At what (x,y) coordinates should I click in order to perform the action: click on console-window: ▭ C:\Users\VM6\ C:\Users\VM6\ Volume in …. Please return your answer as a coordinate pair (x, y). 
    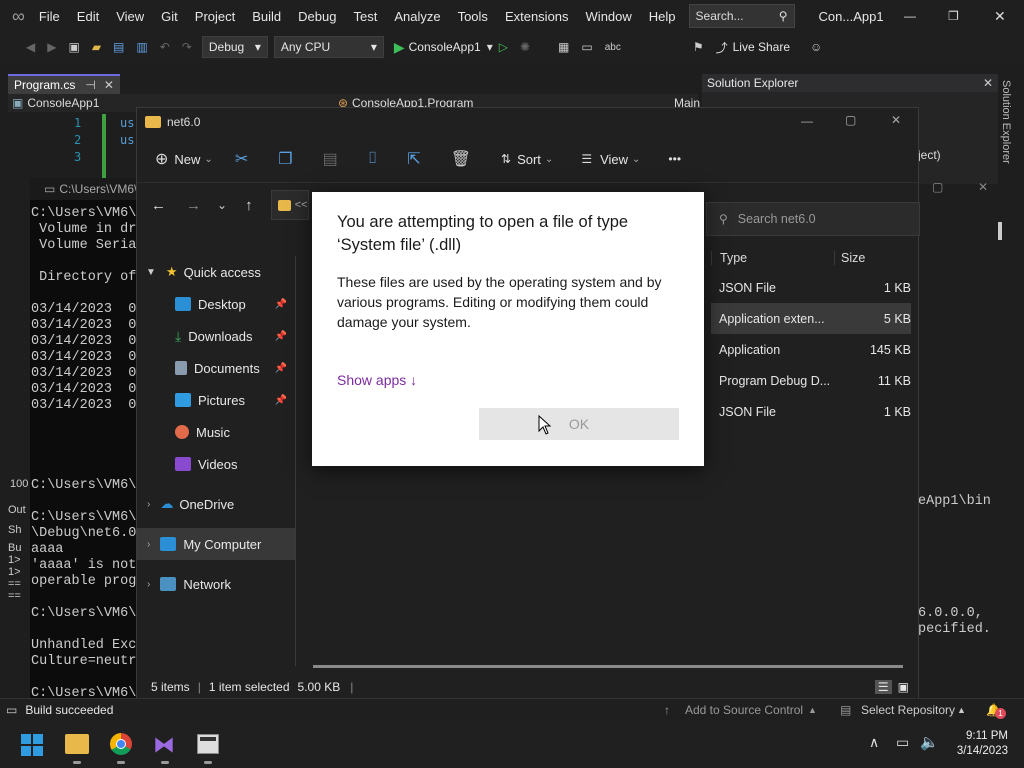
    Looking at the image, I should click on (85, 438).